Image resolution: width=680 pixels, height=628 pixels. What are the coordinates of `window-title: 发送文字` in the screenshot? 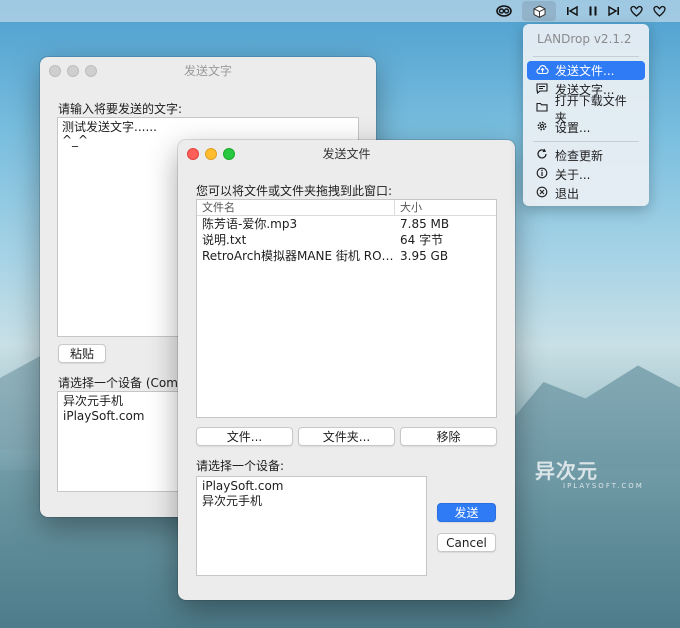 It's located at (207, 70).